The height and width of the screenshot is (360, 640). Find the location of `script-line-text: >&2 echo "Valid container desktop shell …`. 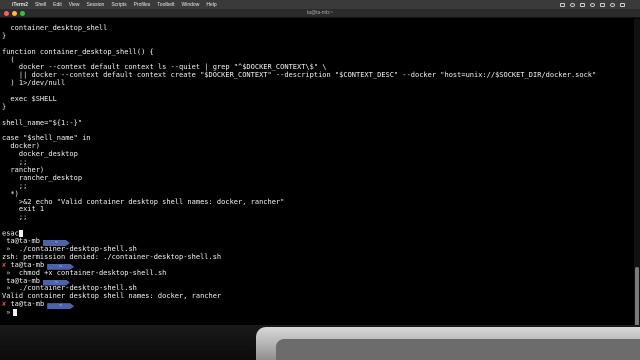

script-line-text: >&2 echo "Valid container desktop shell … is located at coordinates (143, 201).